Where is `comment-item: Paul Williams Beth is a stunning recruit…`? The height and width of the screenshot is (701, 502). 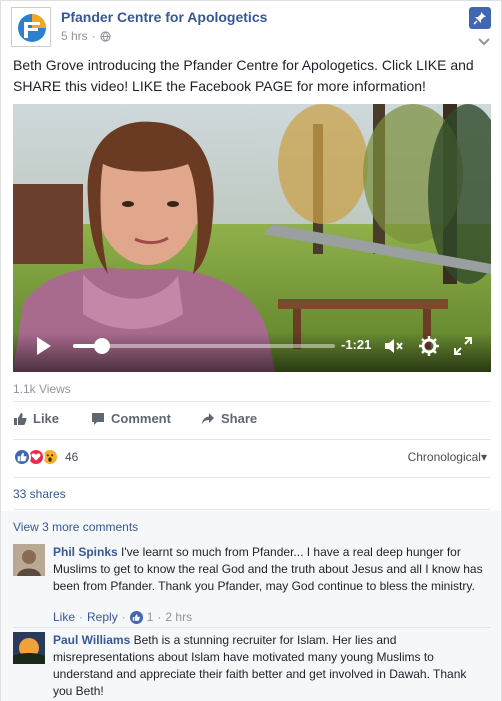
comment-item: Paul Williams Beth is a stunning recruit… is located at coordinates (252, 666).